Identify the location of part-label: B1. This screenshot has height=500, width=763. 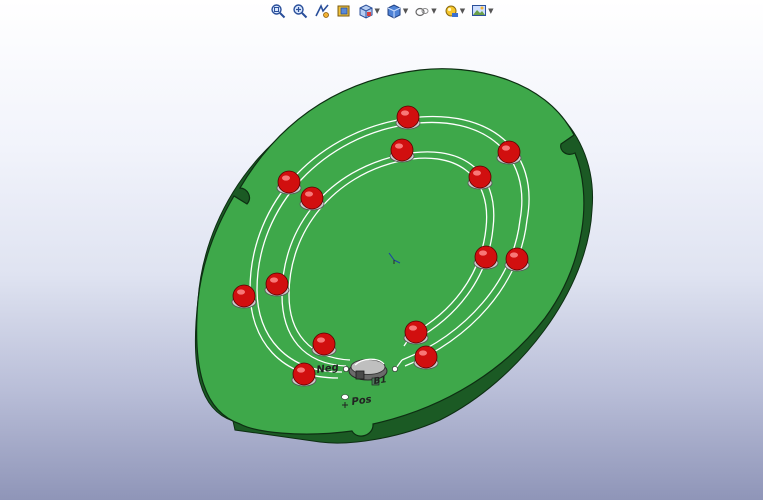
(380, 381).